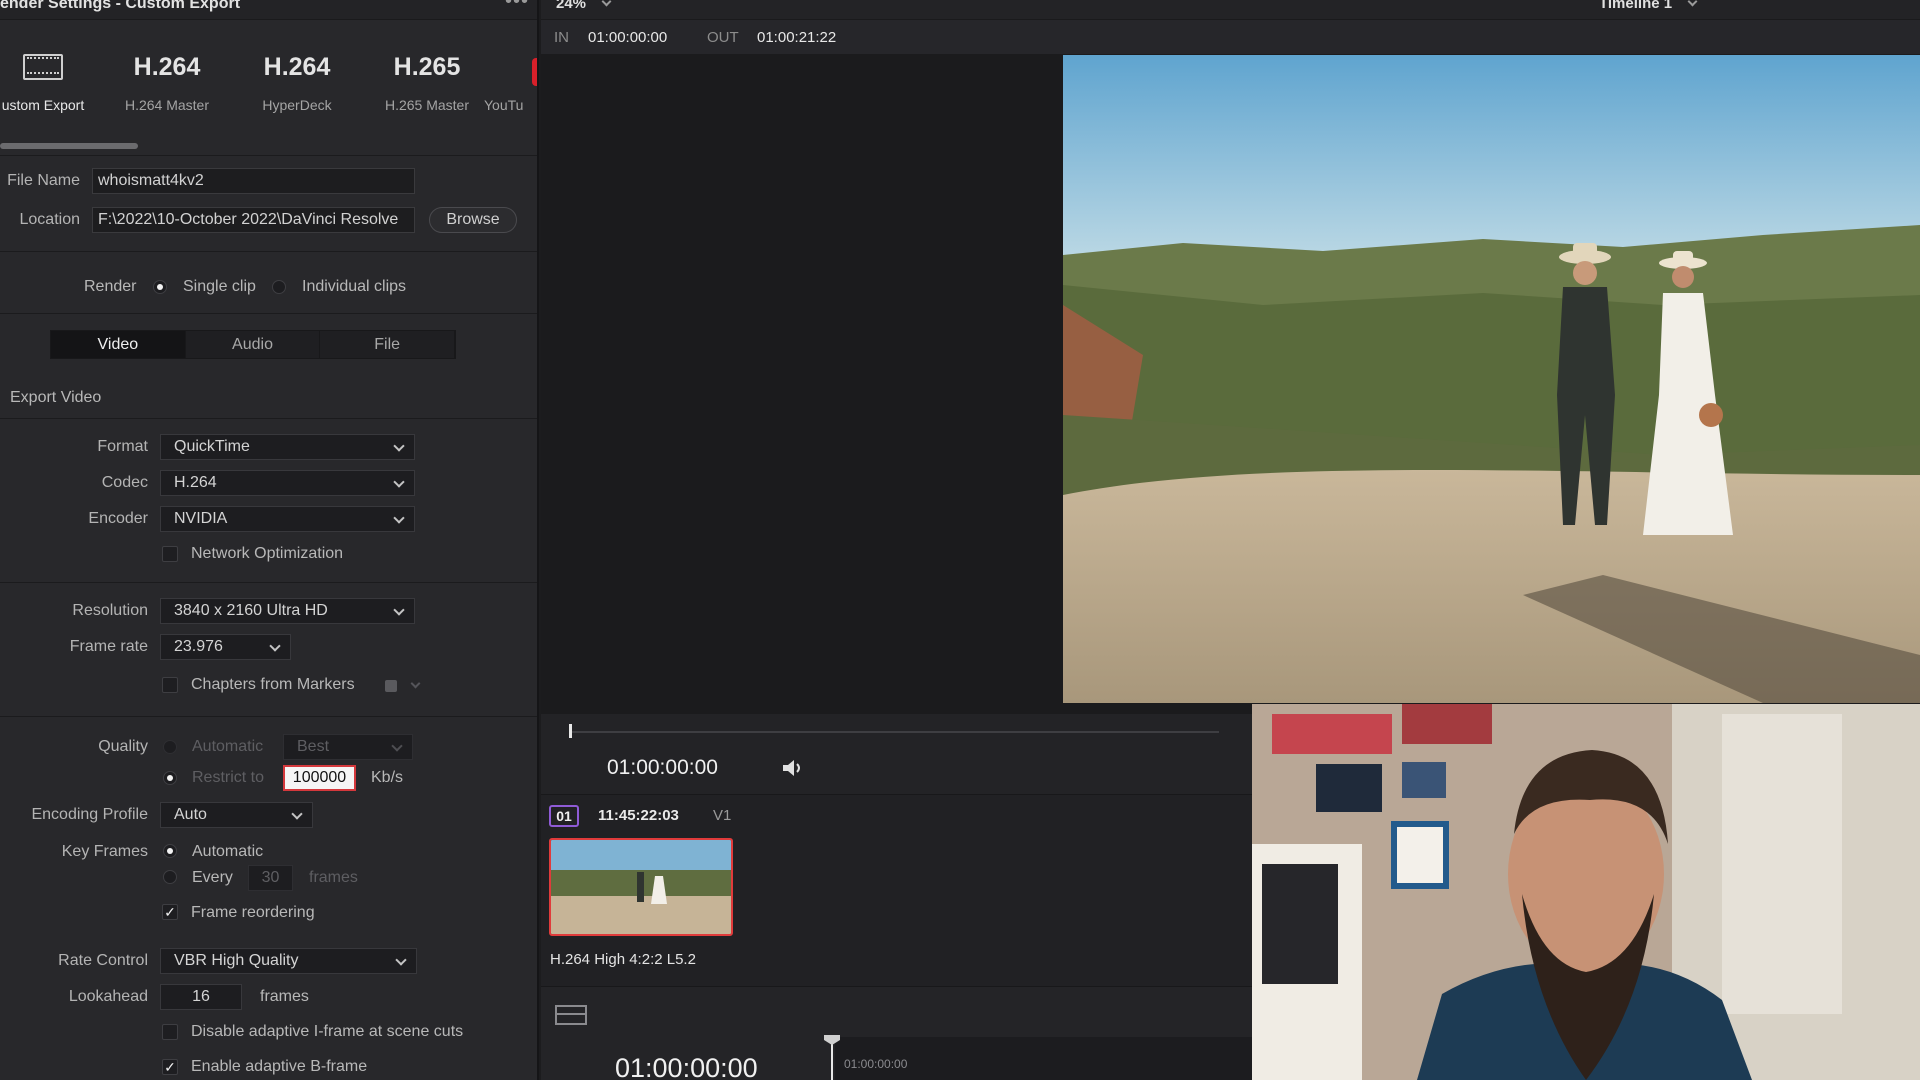 Image resolution: width=1920 pixels, height=1080 pixels. I want to click on quality-automatic-radio, so click(170, 747).